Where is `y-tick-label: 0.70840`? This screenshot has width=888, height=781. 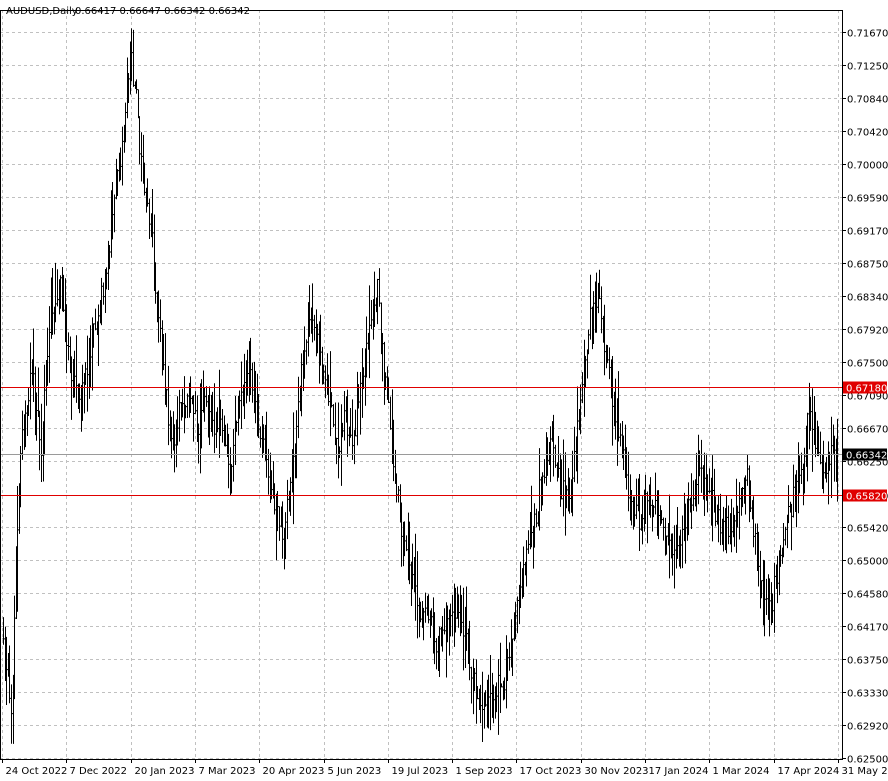
y-tick-label: 0.70840 is located at coordinates (867, 100).